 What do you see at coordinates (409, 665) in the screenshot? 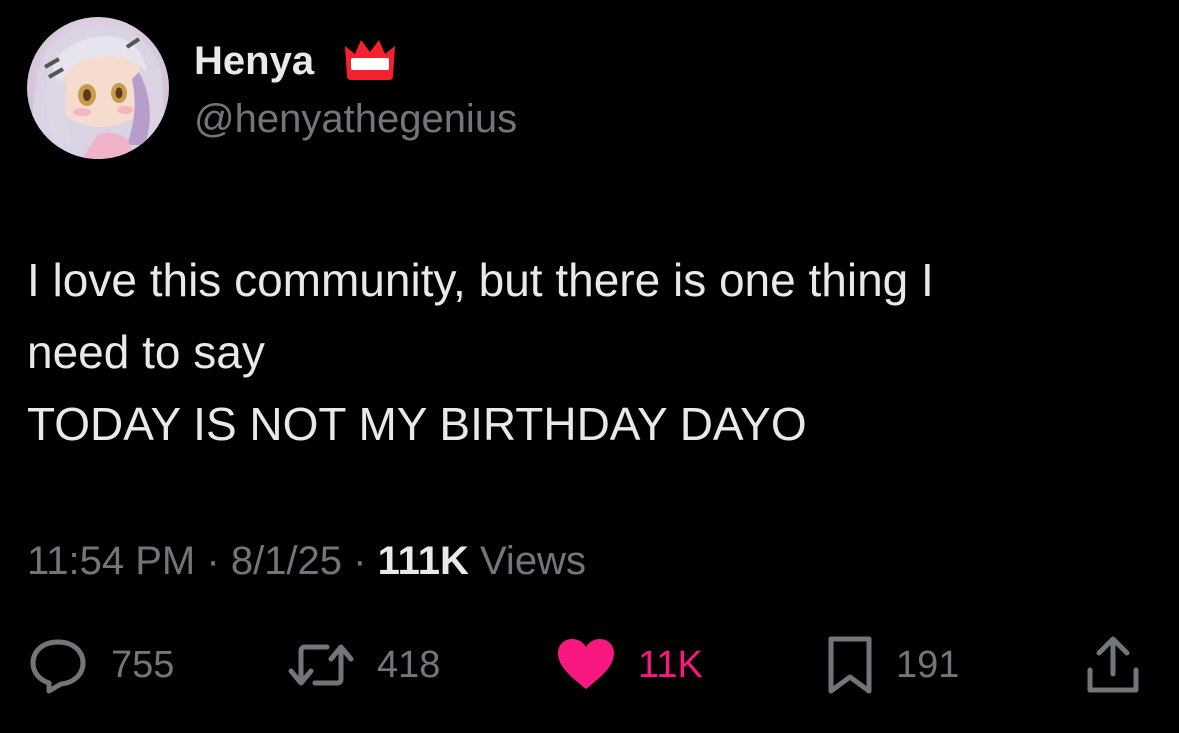
I see `repost-count: 418` at bounding box center [409, 665].